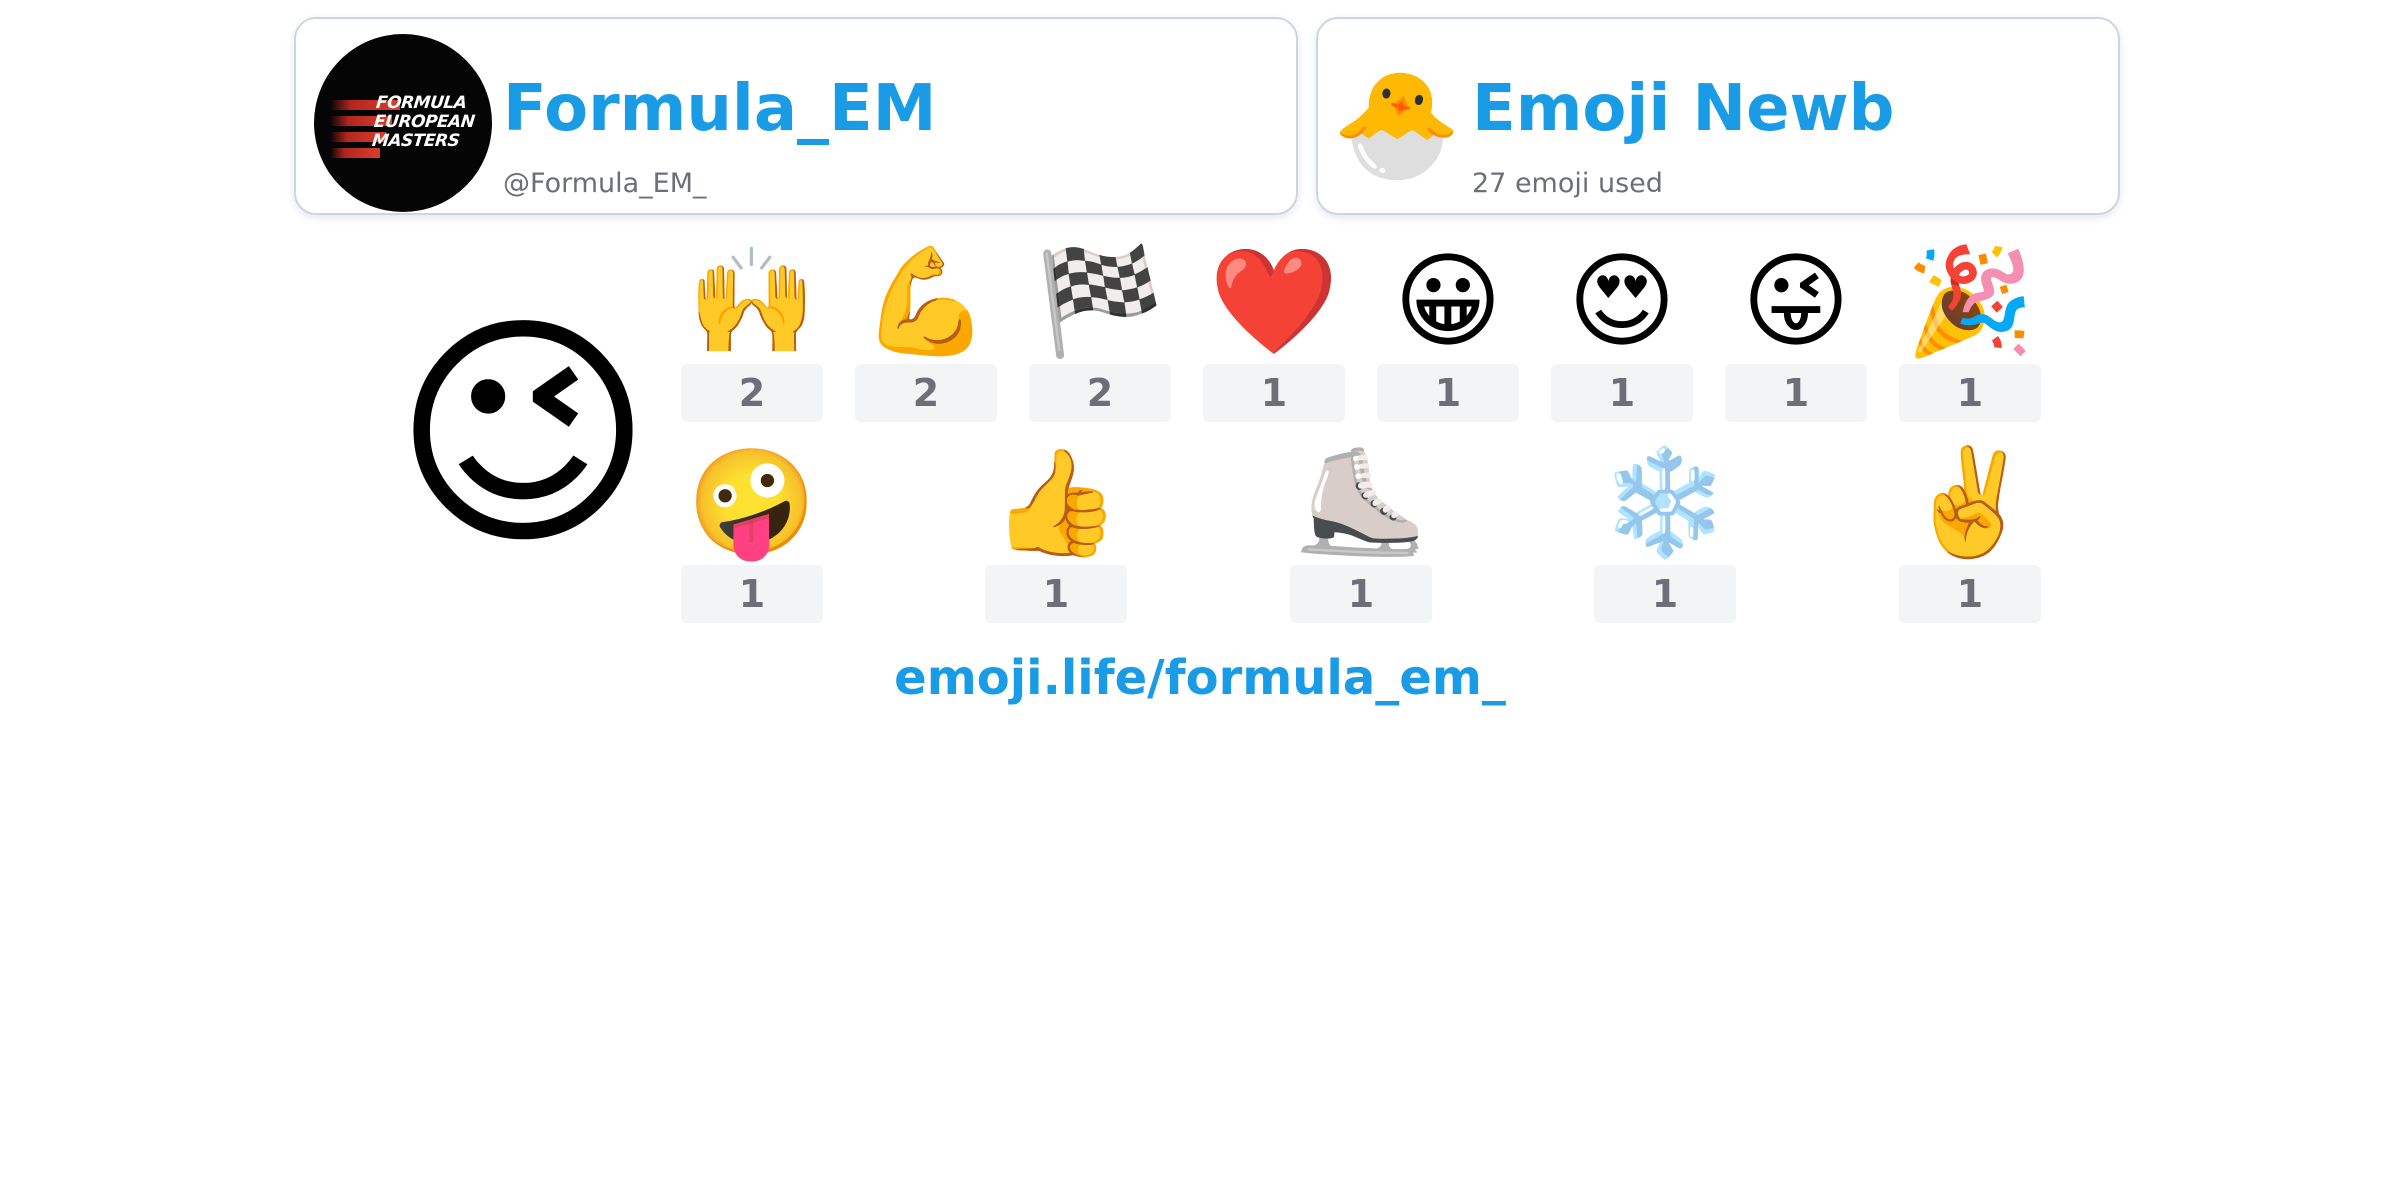 Image resolution: width=2400 pixels, height=1200 pixels. I want to click on avatar-logo-line: EUROPEAN, so click(424, 122).